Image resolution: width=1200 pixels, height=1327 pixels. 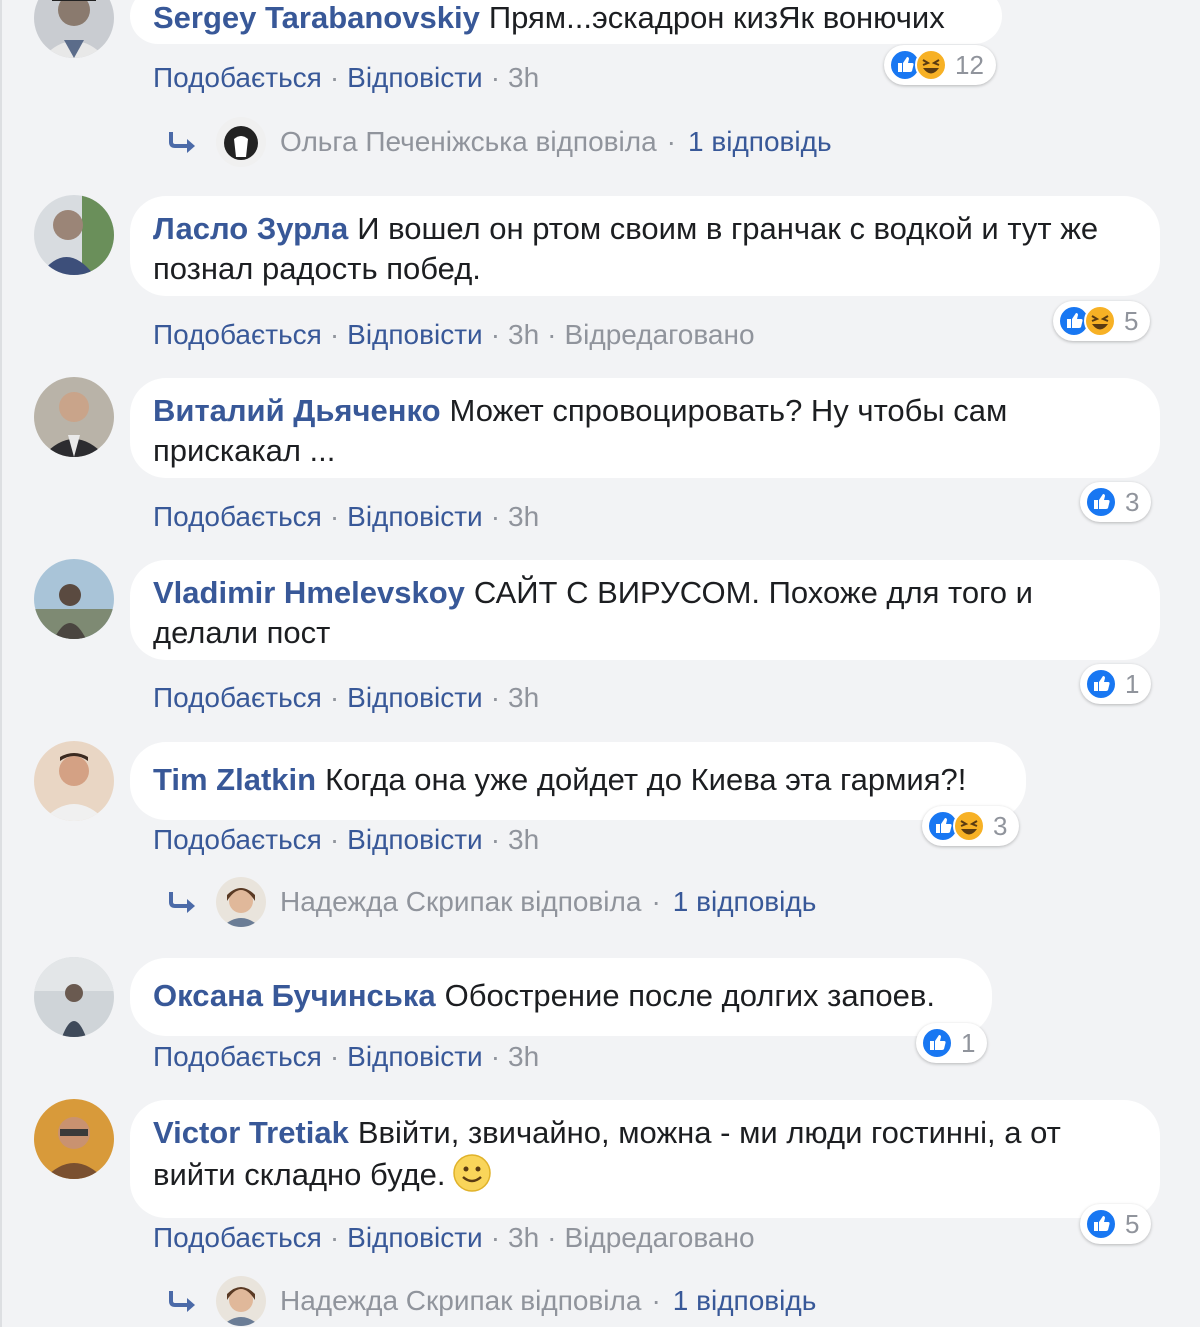 I want to click on reaction-count: 1, so click(x=968, y=1042).